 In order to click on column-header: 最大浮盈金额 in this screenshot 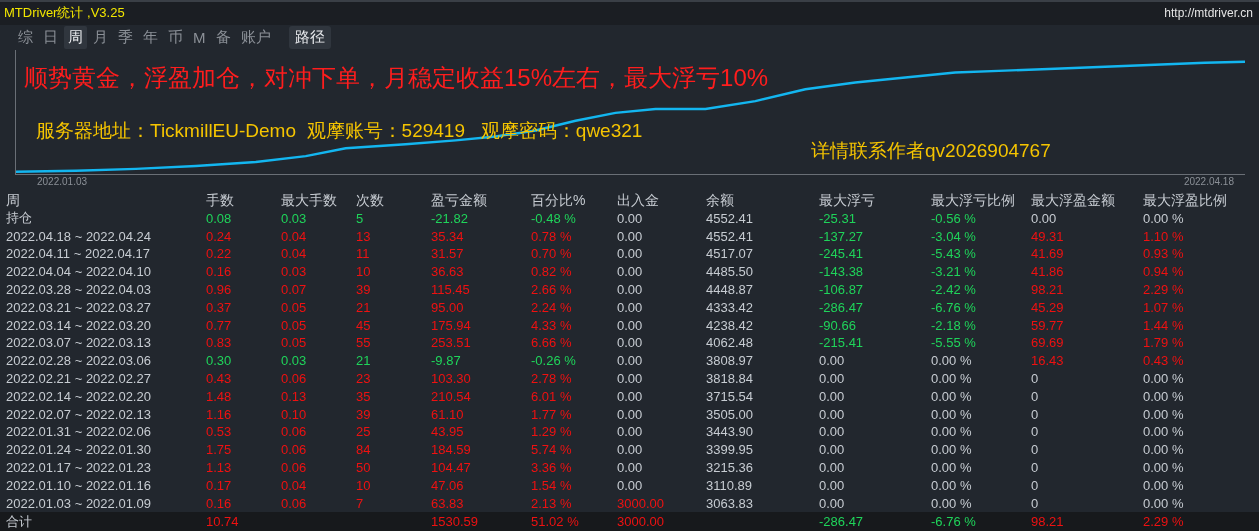, I will do `click(1073, 200)`.